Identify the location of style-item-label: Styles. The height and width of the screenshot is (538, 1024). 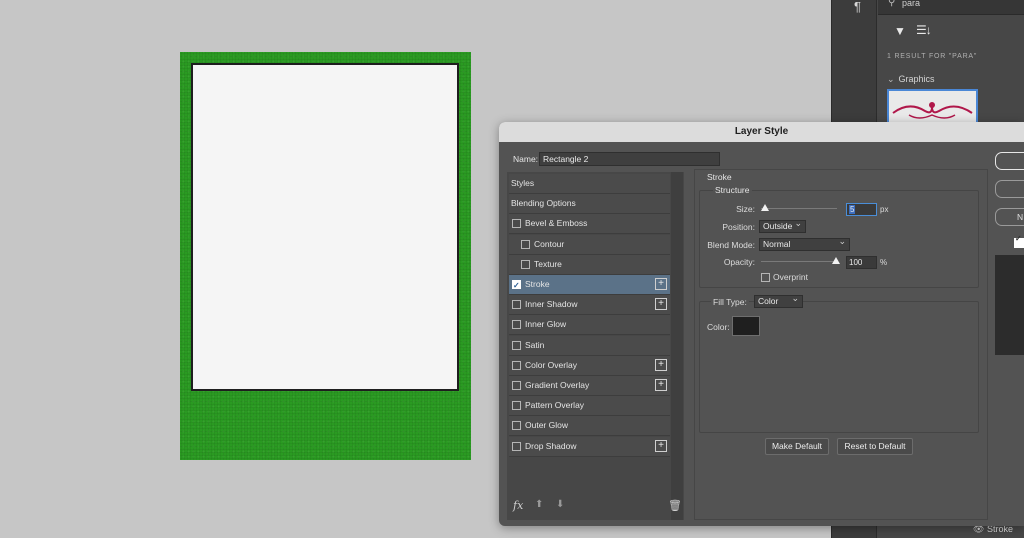
(523, 183).